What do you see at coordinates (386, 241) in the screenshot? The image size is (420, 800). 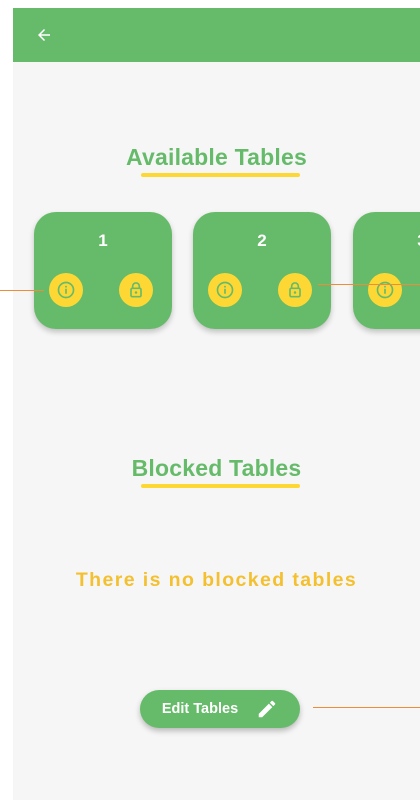 I see `table-number: 3` at bounding box center [386, 241].